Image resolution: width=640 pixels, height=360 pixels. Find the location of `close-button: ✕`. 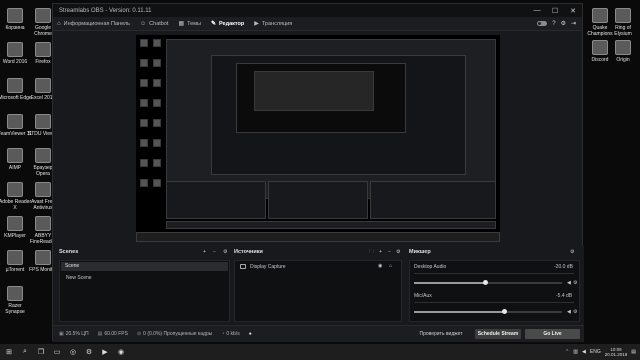

close-button: ✕ is located at coordinates (573, 11).